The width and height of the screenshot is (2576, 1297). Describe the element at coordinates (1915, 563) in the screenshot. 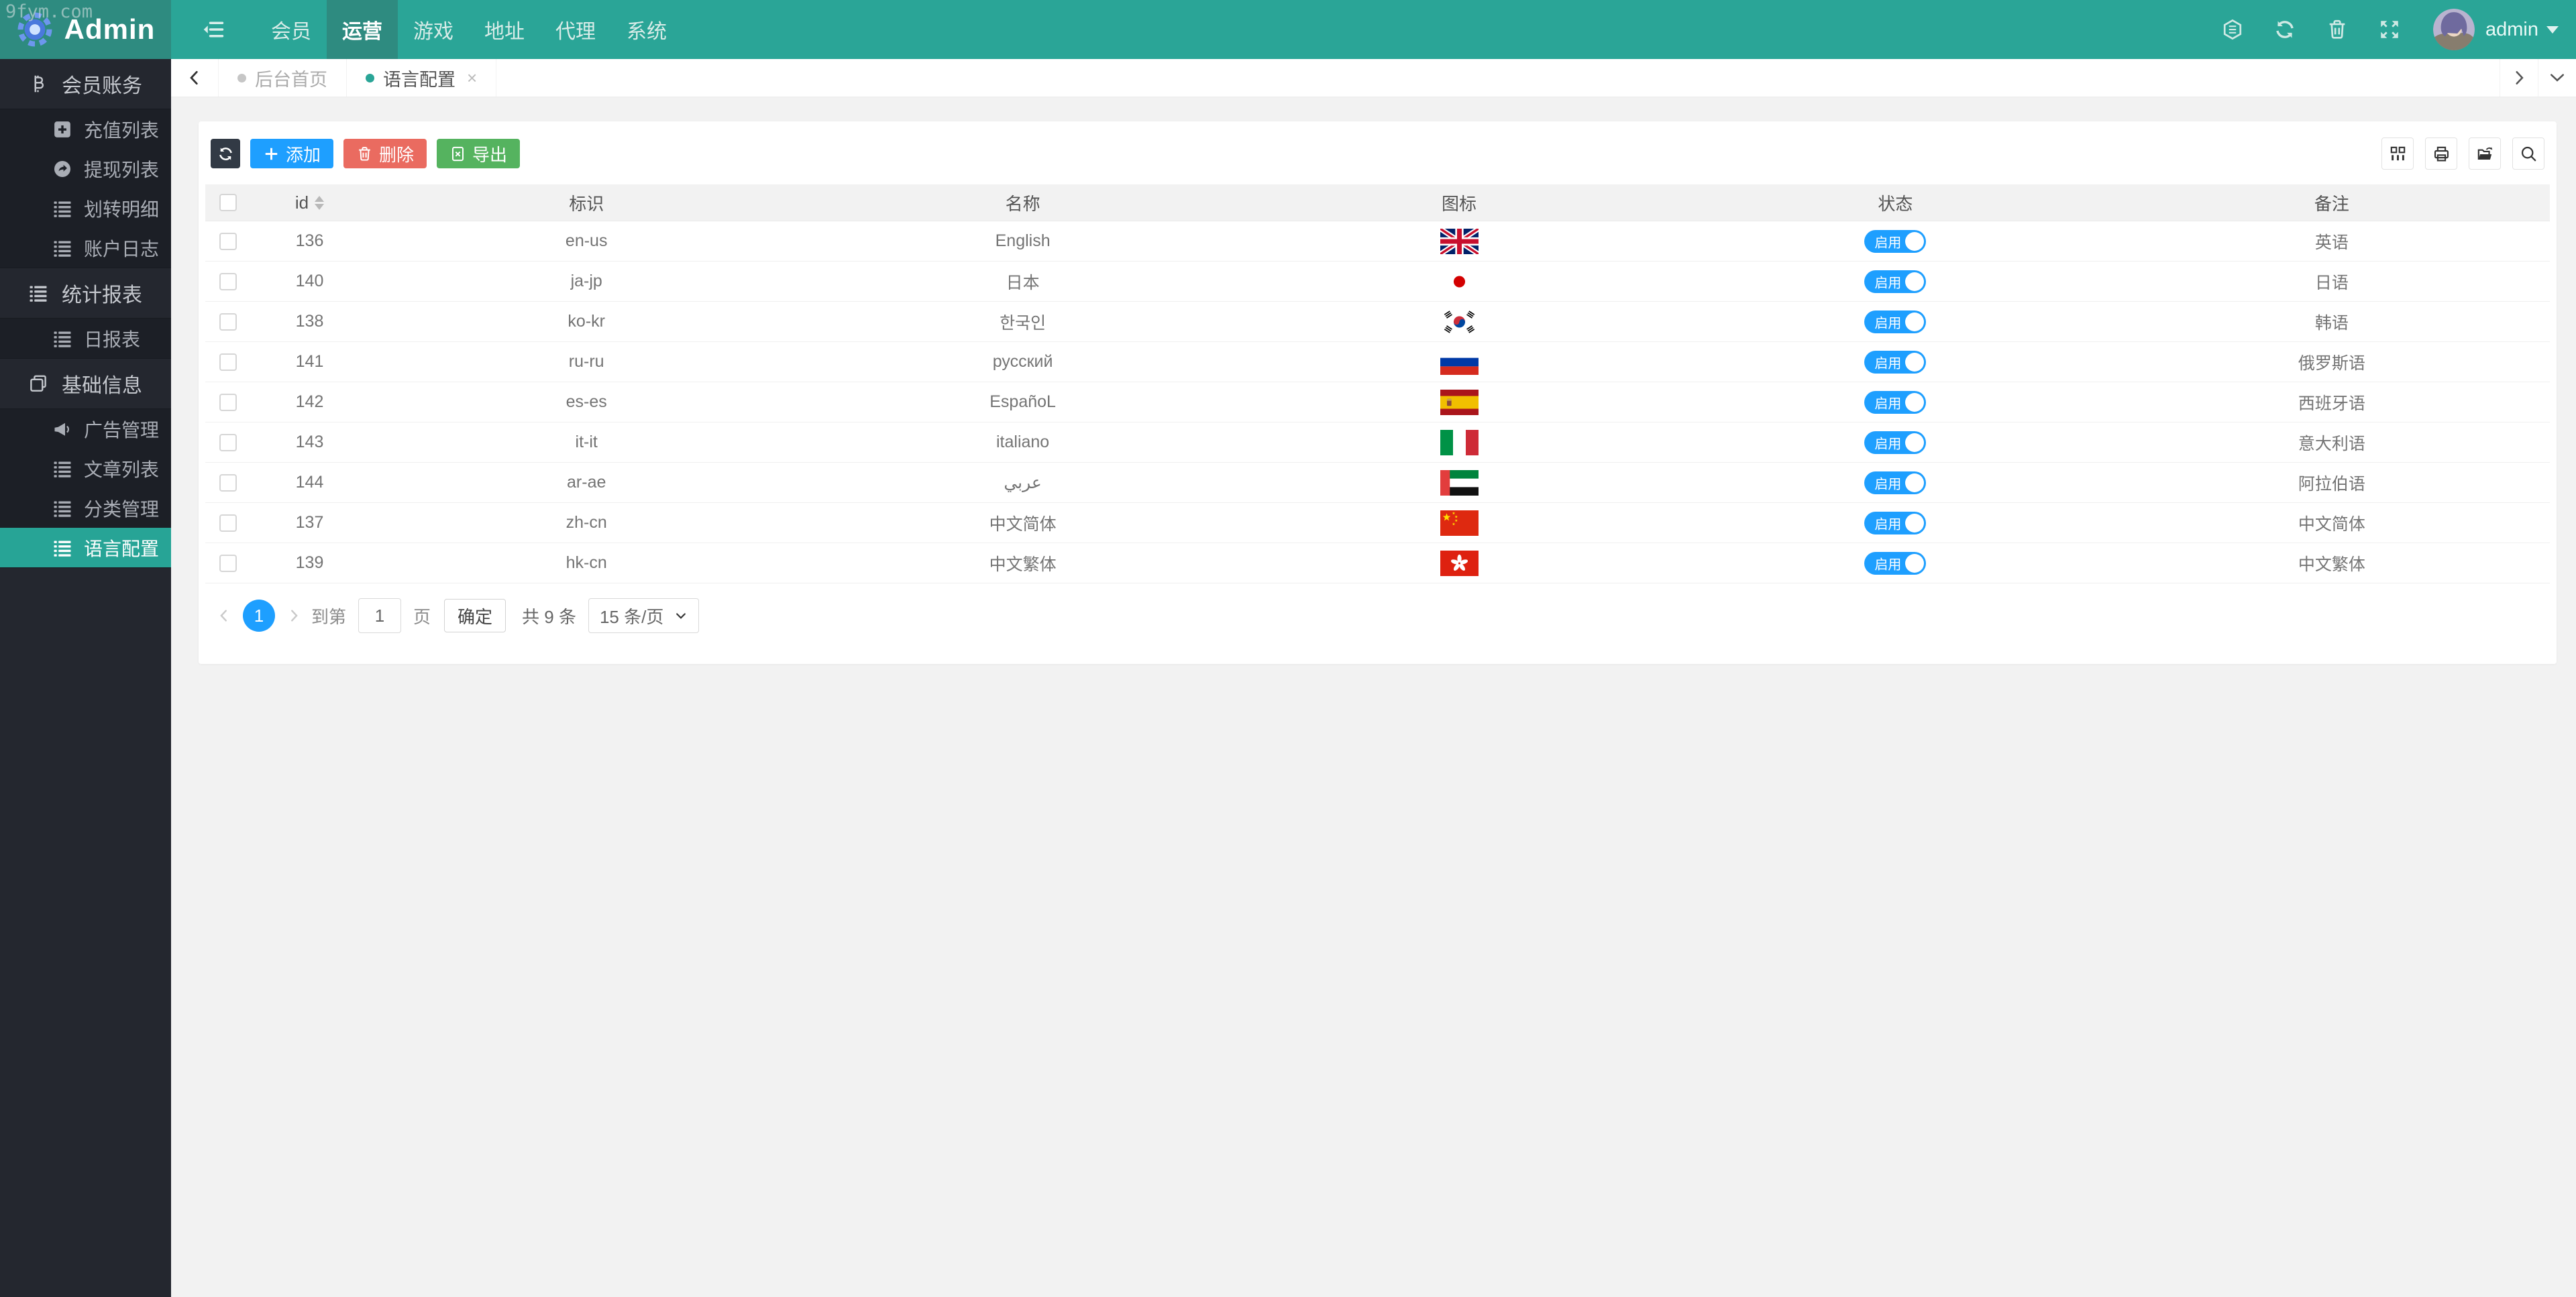

I see `toggle-knob` at that location.